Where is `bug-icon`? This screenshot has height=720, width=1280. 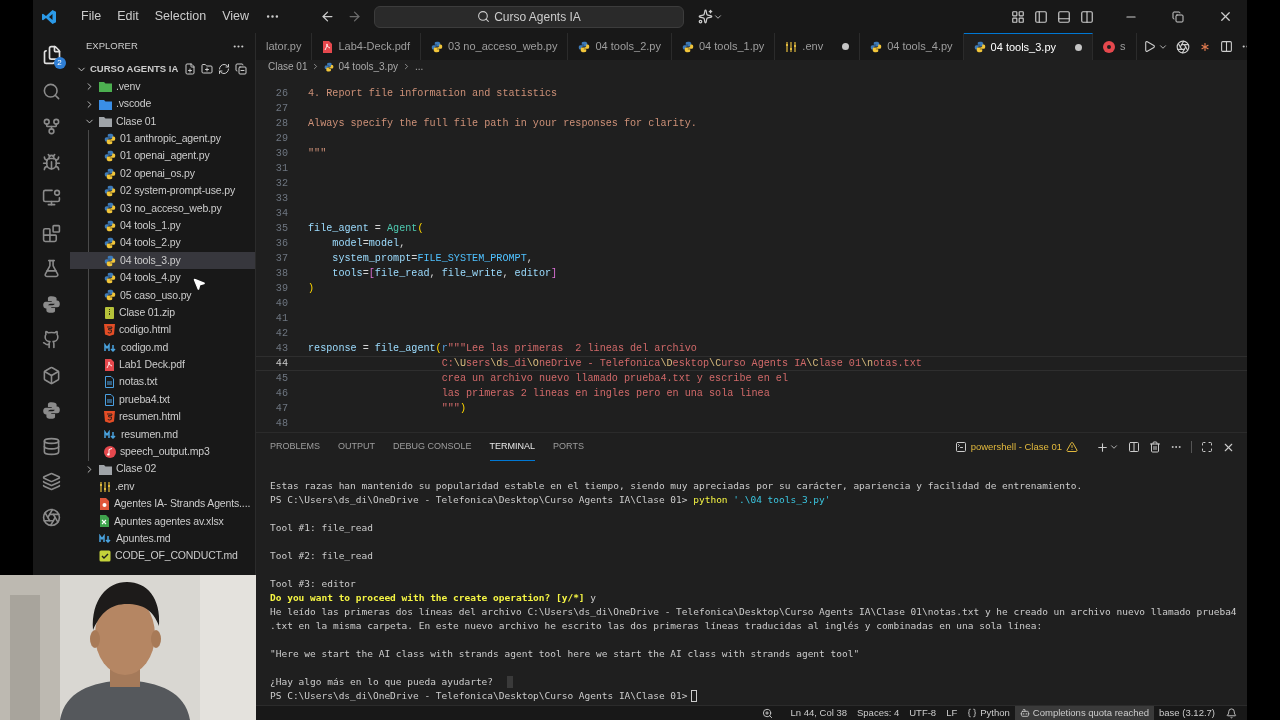 bug-icon is located at coordinates (51, 162).